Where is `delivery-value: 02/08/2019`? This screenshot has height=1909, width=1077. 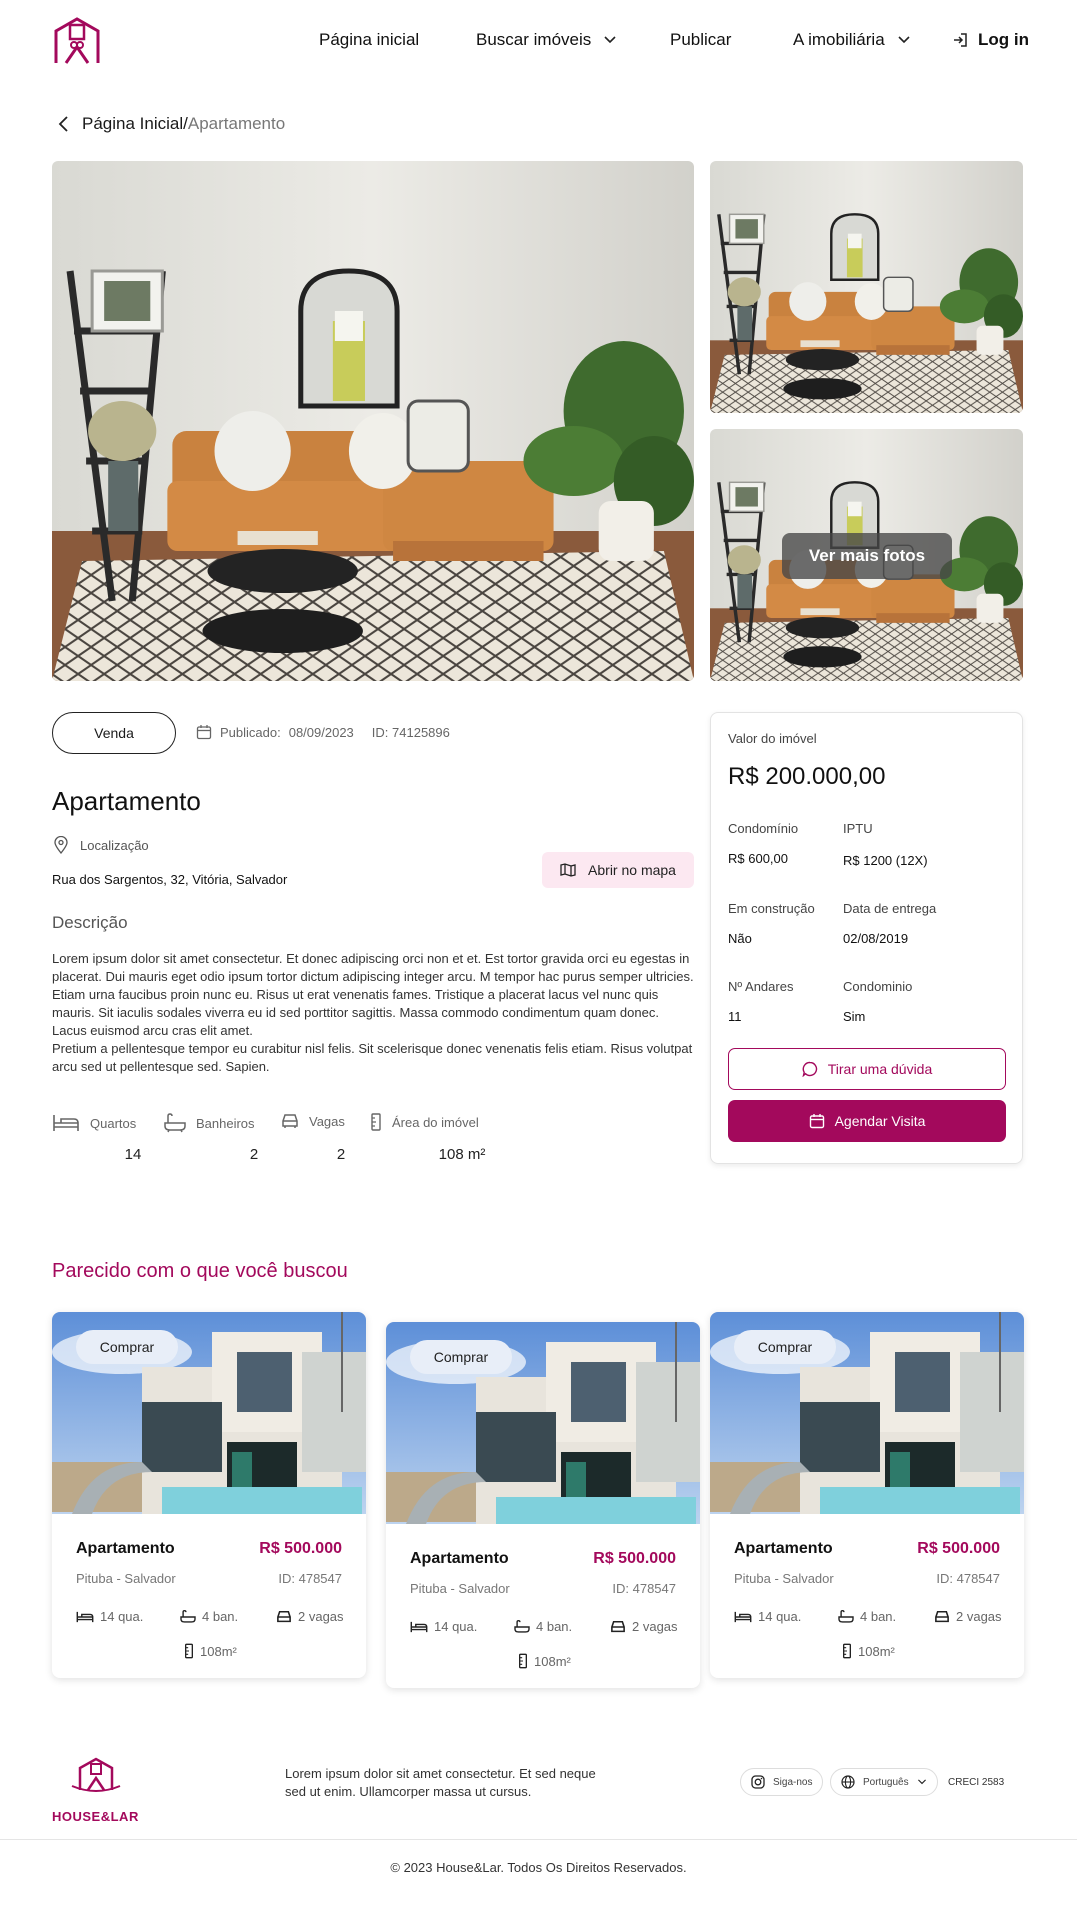 delivery-value: 02/08/2019 is located at coordinates (876, 938).